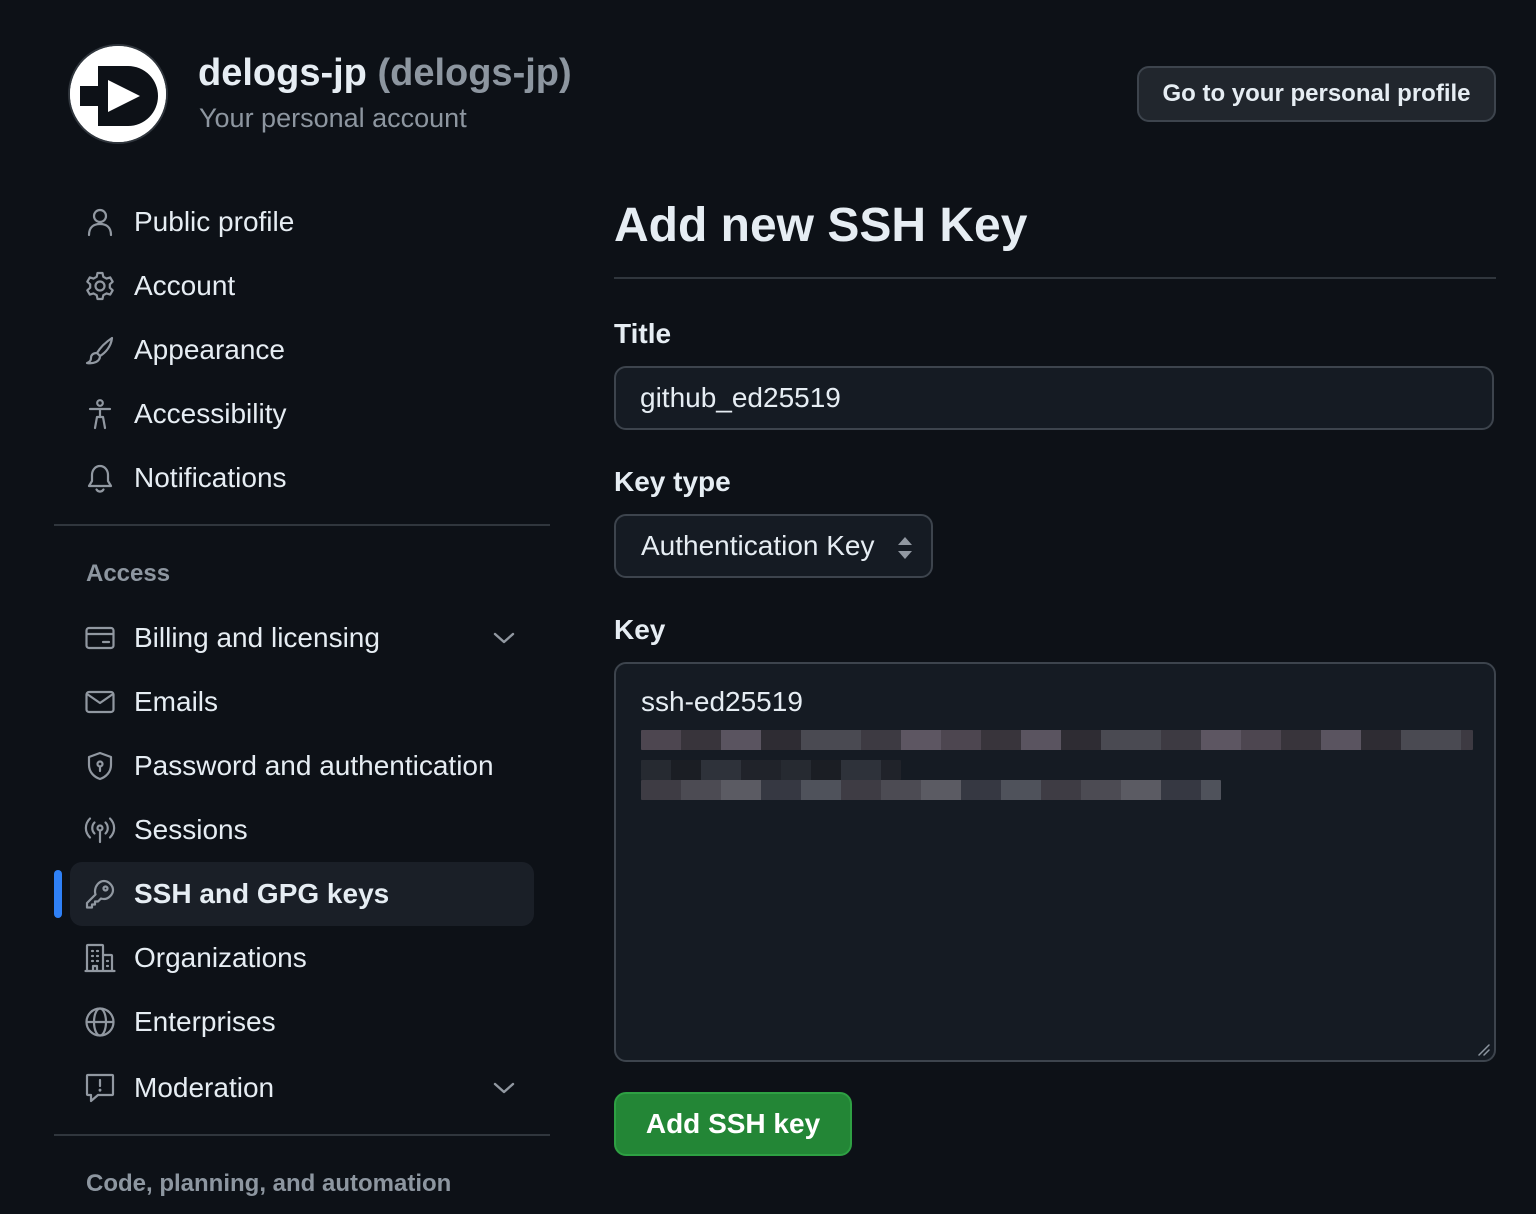 The image size is (1536, 1214). Describe the element at coordinates (185, 285) in the screenshot. I see `sidebar-item-label: Account` at that location.